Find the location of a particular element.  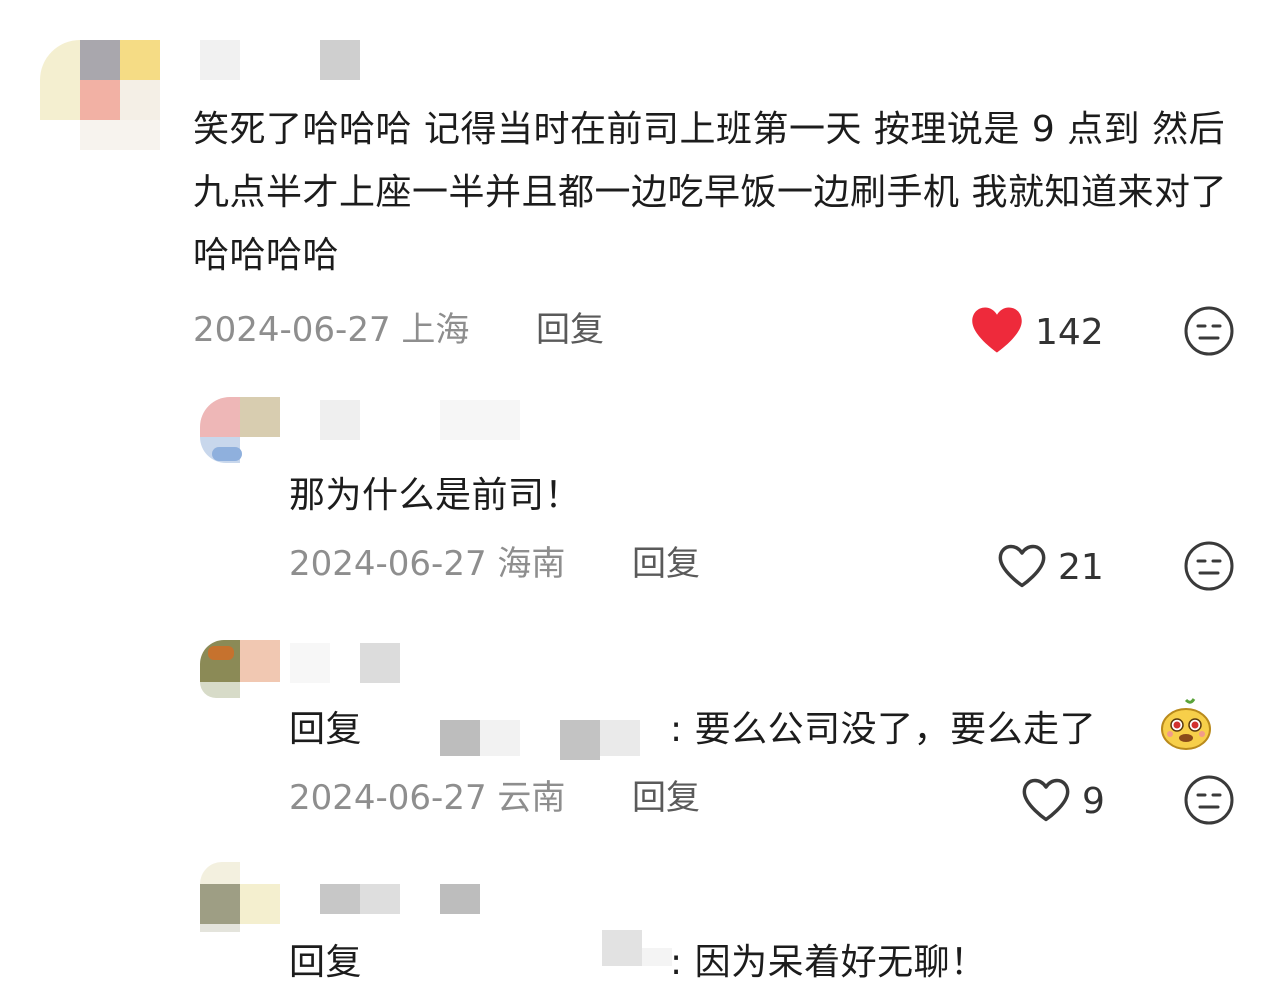

reply-meta: 2024-06-27 海南 is located at coordinates (427, 564).